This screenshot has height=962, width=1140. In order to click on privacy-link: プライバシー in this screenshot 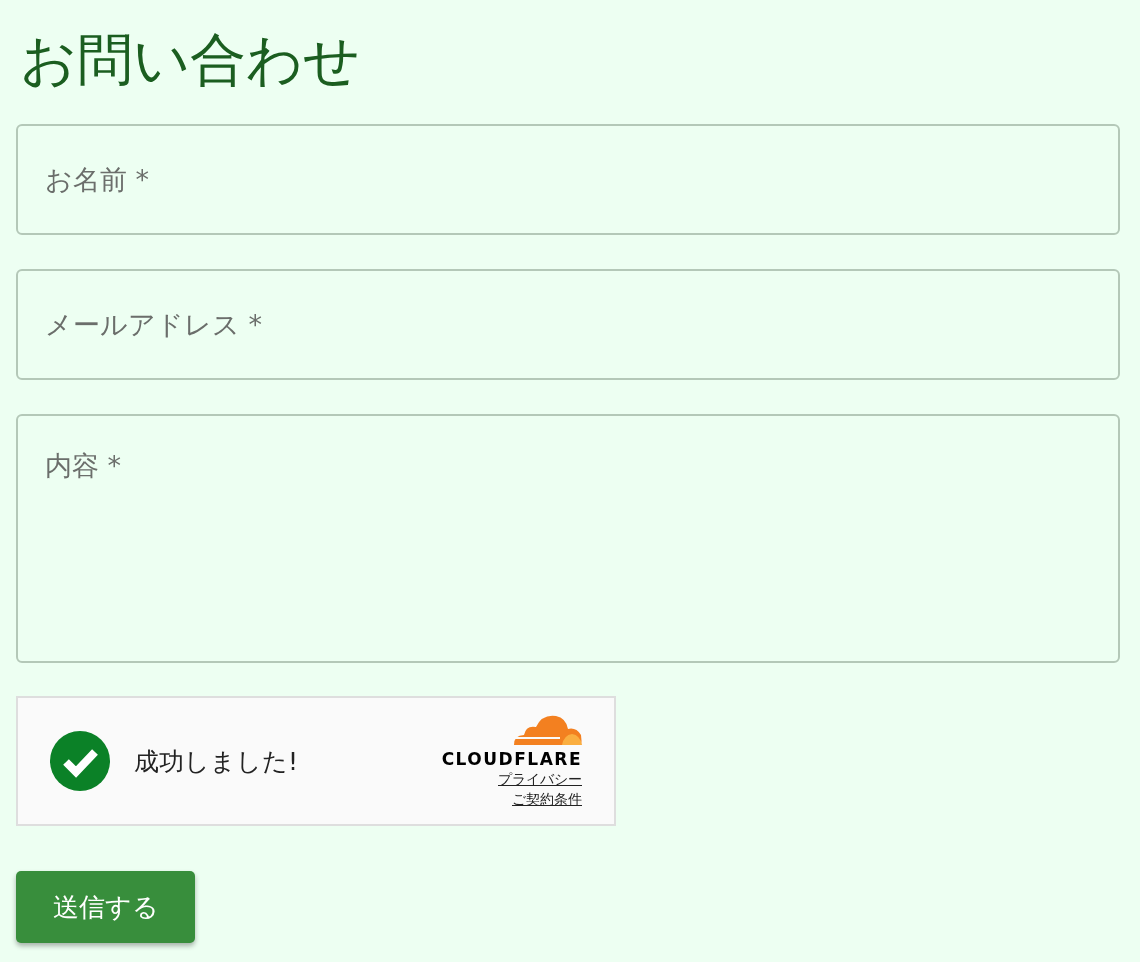, I will do `click(540, 779)`.